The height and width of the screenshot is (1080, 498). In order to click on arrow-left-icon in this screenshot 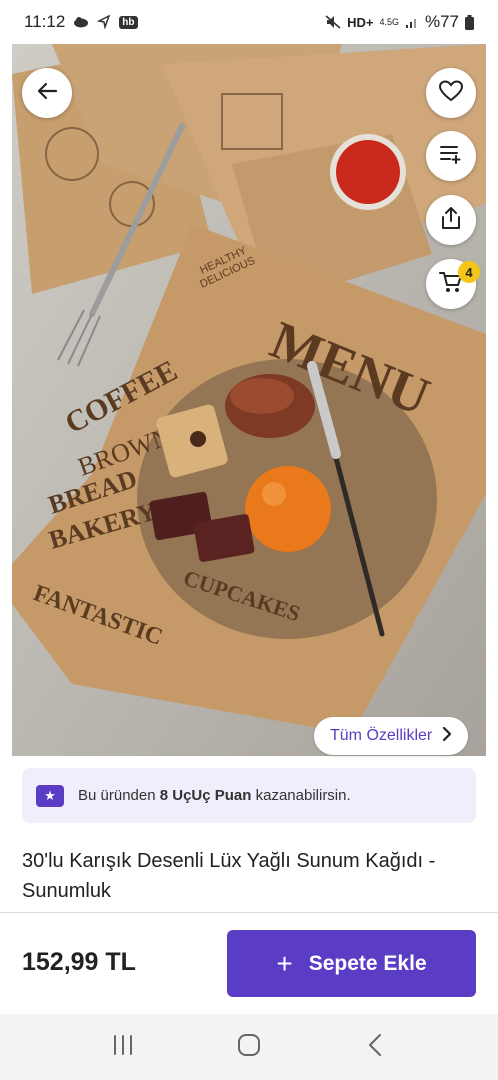, I will do `click(47, 93)`.